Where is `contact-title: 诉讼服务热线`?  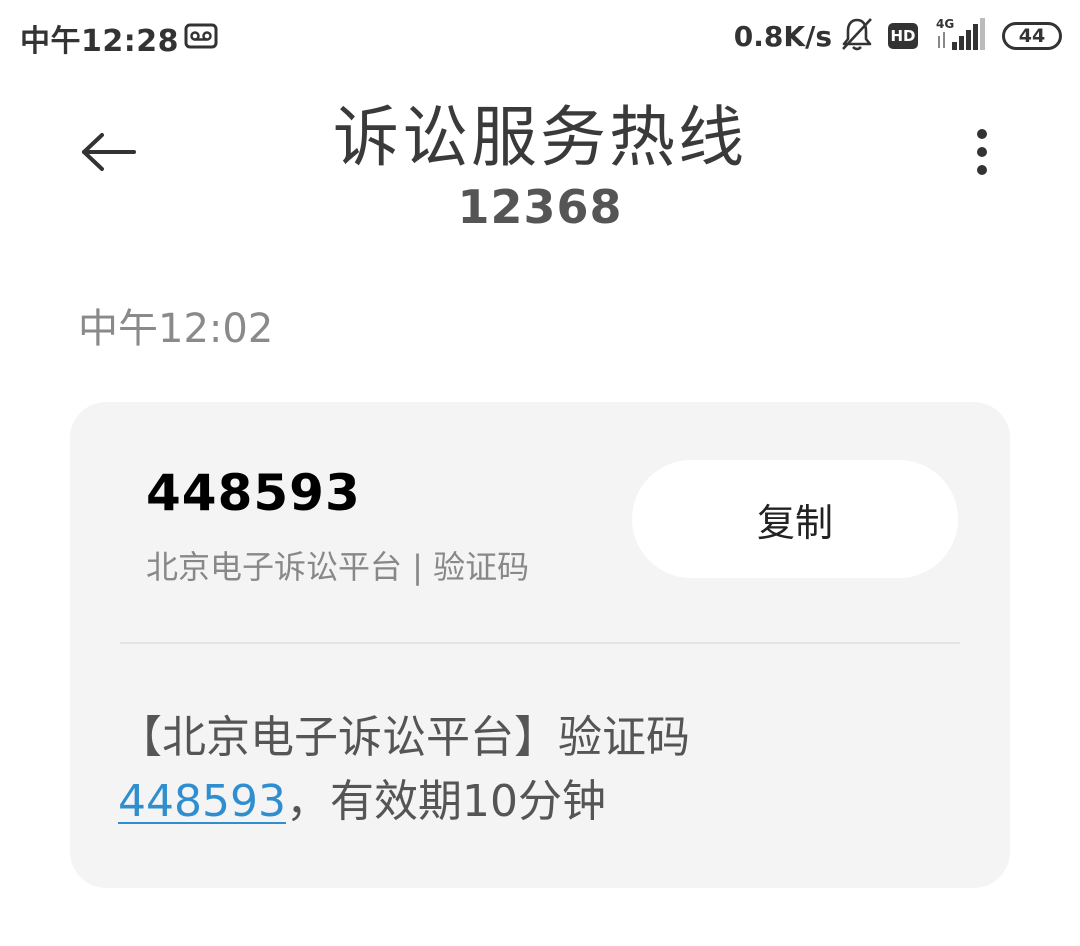
contact-title: 诉讼服务热线 is located at coordinates (540, 137).